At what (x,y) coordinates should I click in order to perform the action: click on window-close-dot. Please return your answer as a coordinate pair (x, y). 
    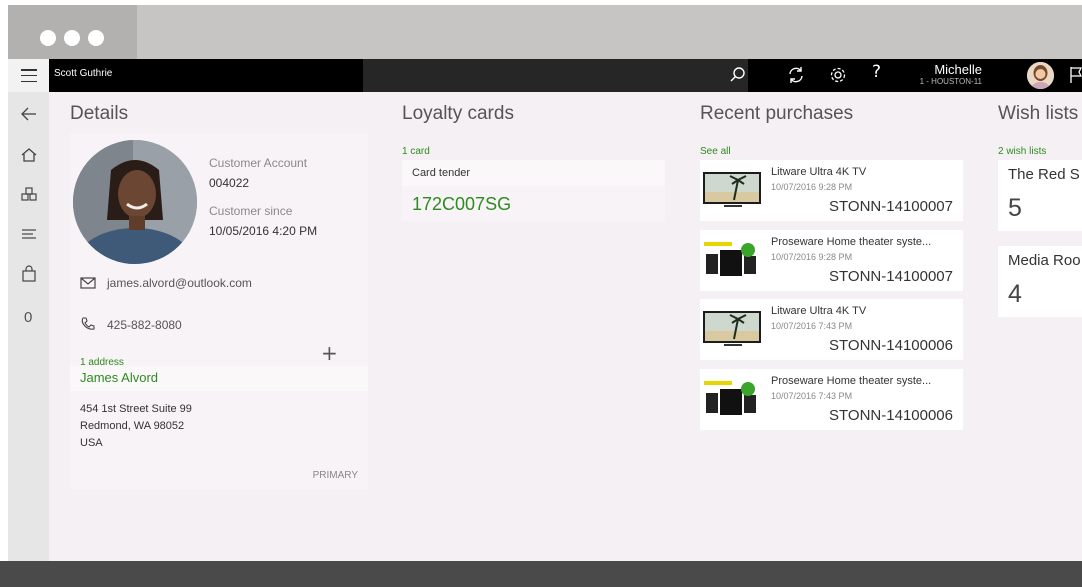
    Looking at the image, I should click on (48, 38).